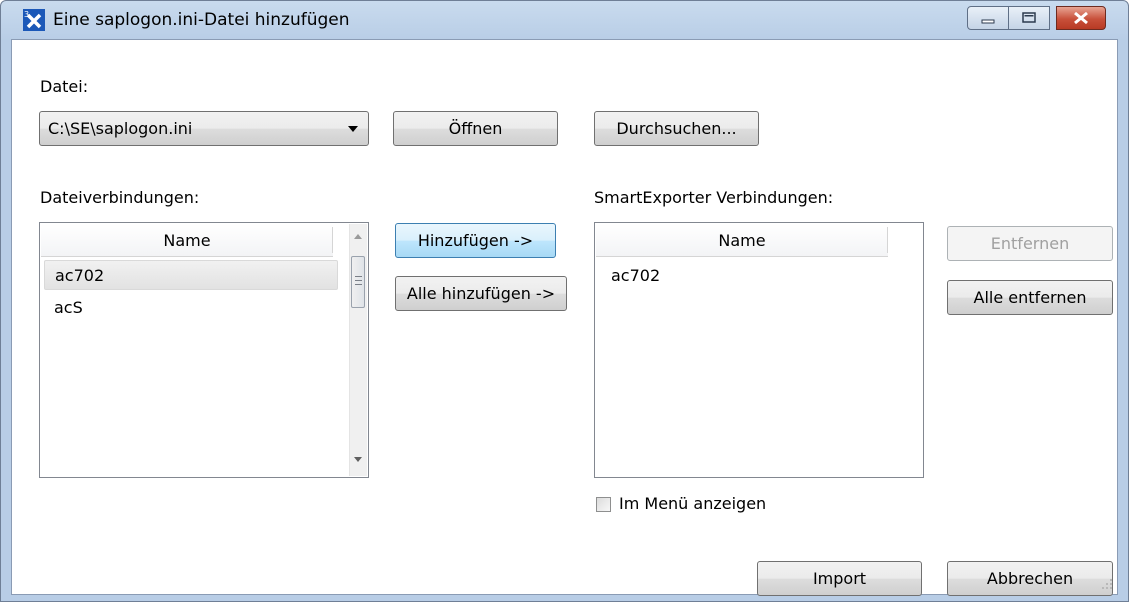 The height and width of the screenshot is (604, 1131). Describe the element at coordinates (564, 20) in the screenshot. I see `title-bar: 3 Eine saplogon.ini-Datei hinzufügen` at that location.